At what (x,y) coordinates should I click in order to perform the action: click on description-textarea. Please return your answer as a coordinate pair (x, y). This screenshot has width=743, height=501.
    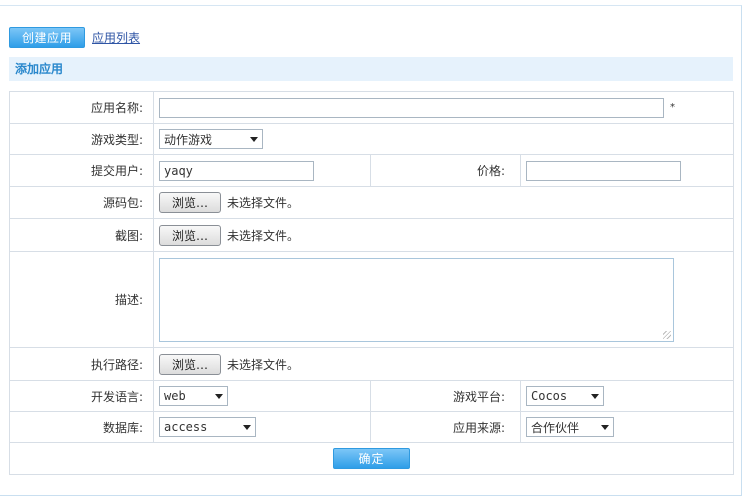
    Looking at the image, I should click on (416, 299).